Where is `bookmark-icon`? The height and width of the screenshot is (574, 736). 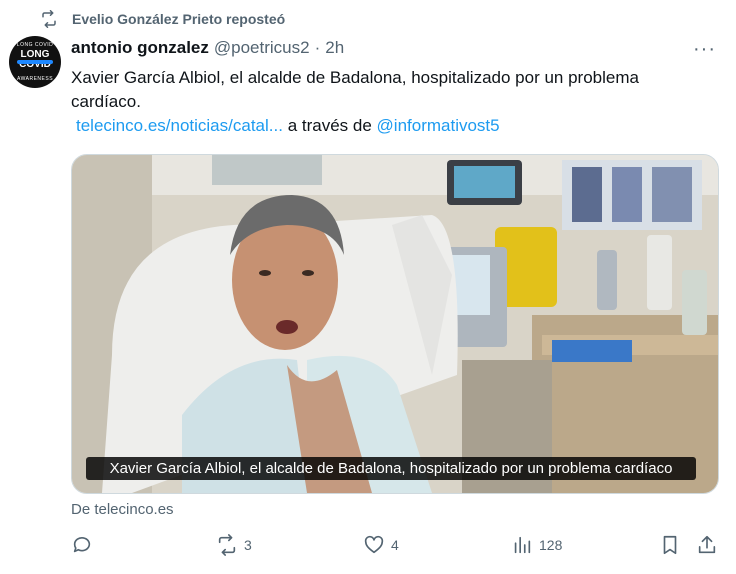 bookmark-icon is located at coordinates (670, 545).